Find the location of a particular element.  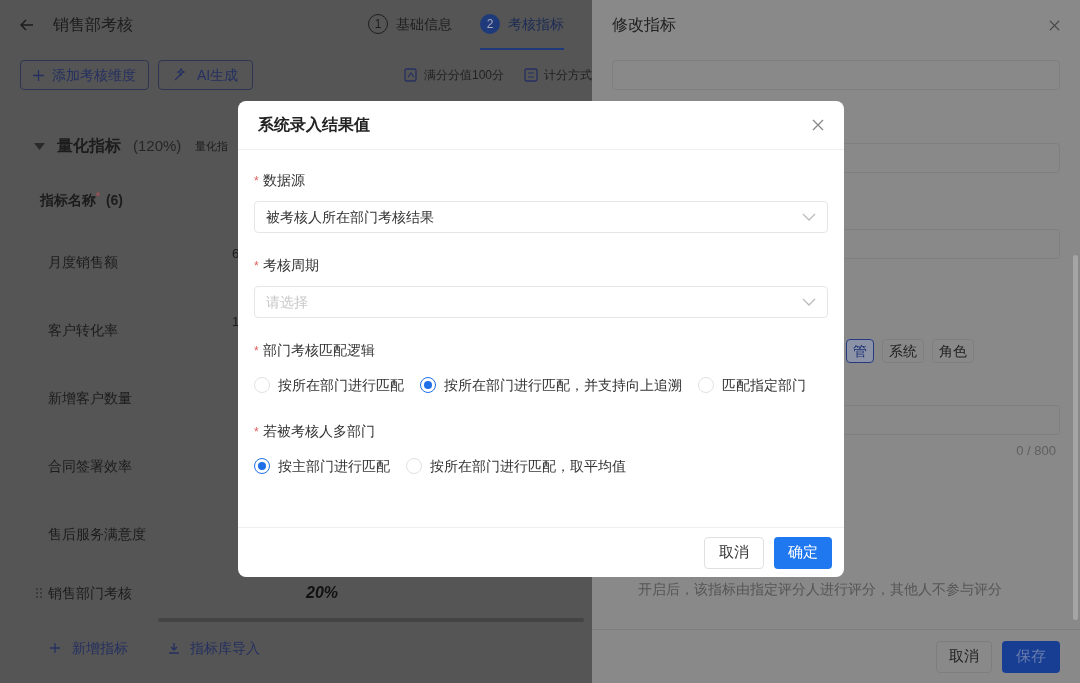

radio-label: 匹配指定部门 is located at coordinates (764, 385).